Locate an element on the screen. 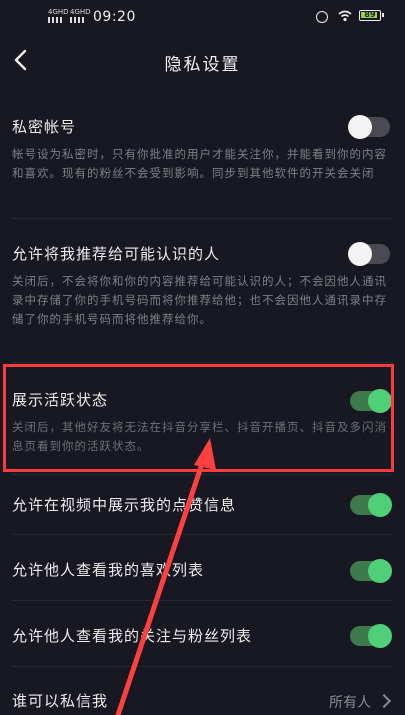 The height and width of the screenshot is (715, 405). highlight-box is located at coordinates (198, 418).